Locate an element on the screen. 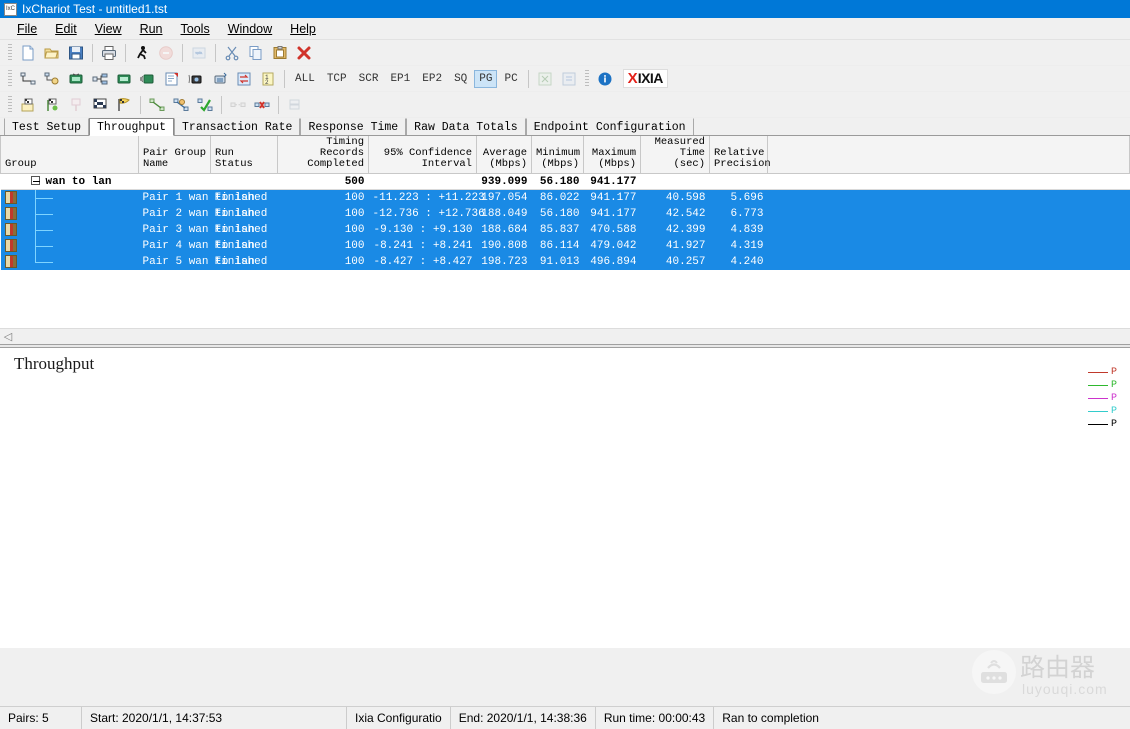 The width and height of the screenshot is (1130, 729). add-pair-button is located at coordinates (28, 79).